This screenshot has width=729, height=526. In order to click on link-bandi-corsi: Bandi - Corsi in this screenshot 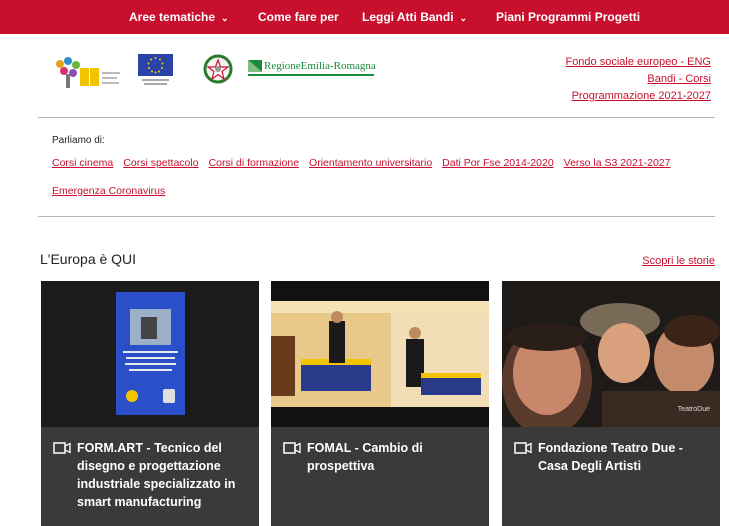, I will do `click(638, 79)`.